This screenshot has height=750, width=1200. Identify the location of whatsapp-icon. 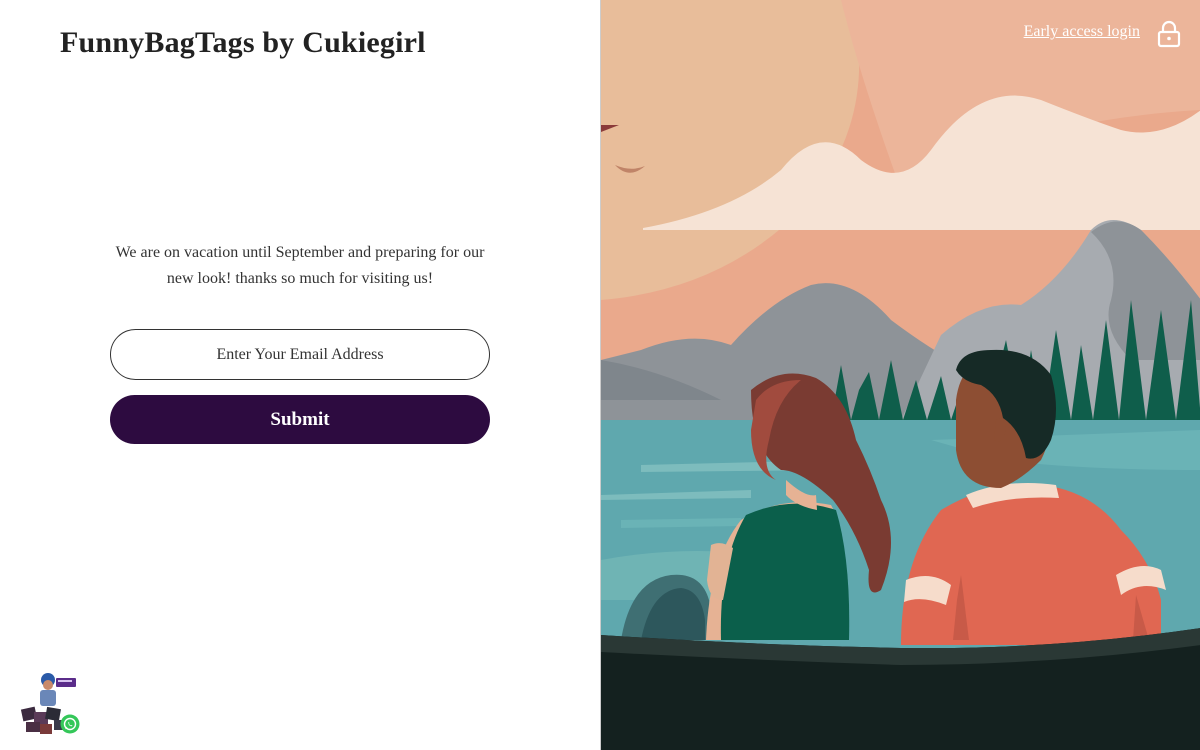
(70, 724).